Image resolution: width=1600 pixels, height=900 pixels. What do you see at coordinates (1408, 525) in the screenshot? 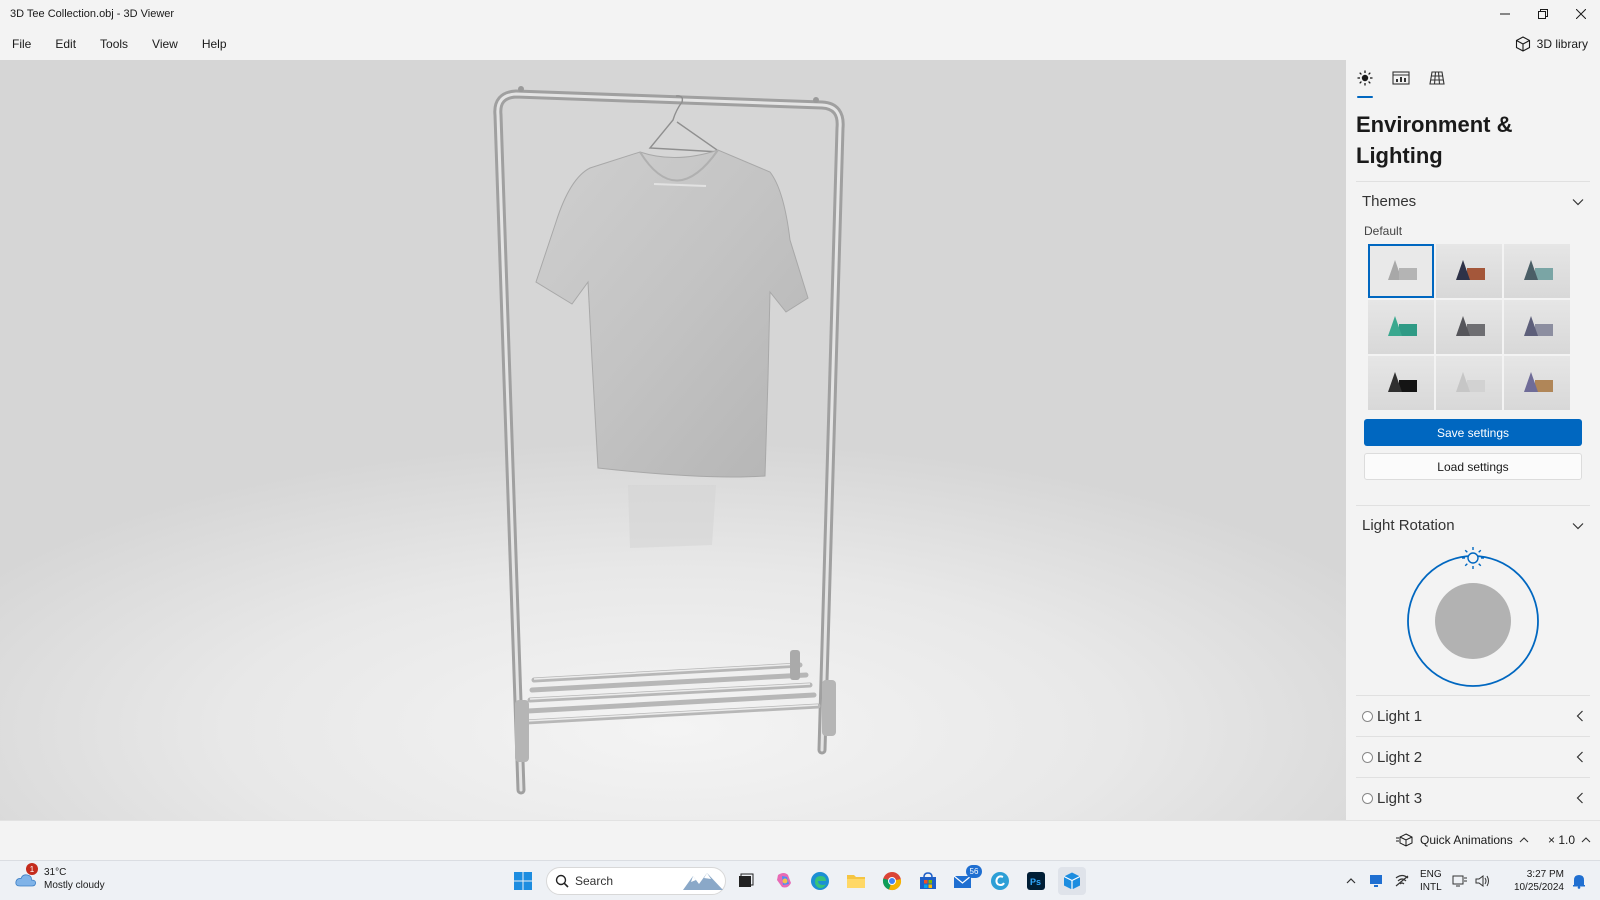
I see `light-rotation-label: Light Rotation` at bounding box center [1408, 525].